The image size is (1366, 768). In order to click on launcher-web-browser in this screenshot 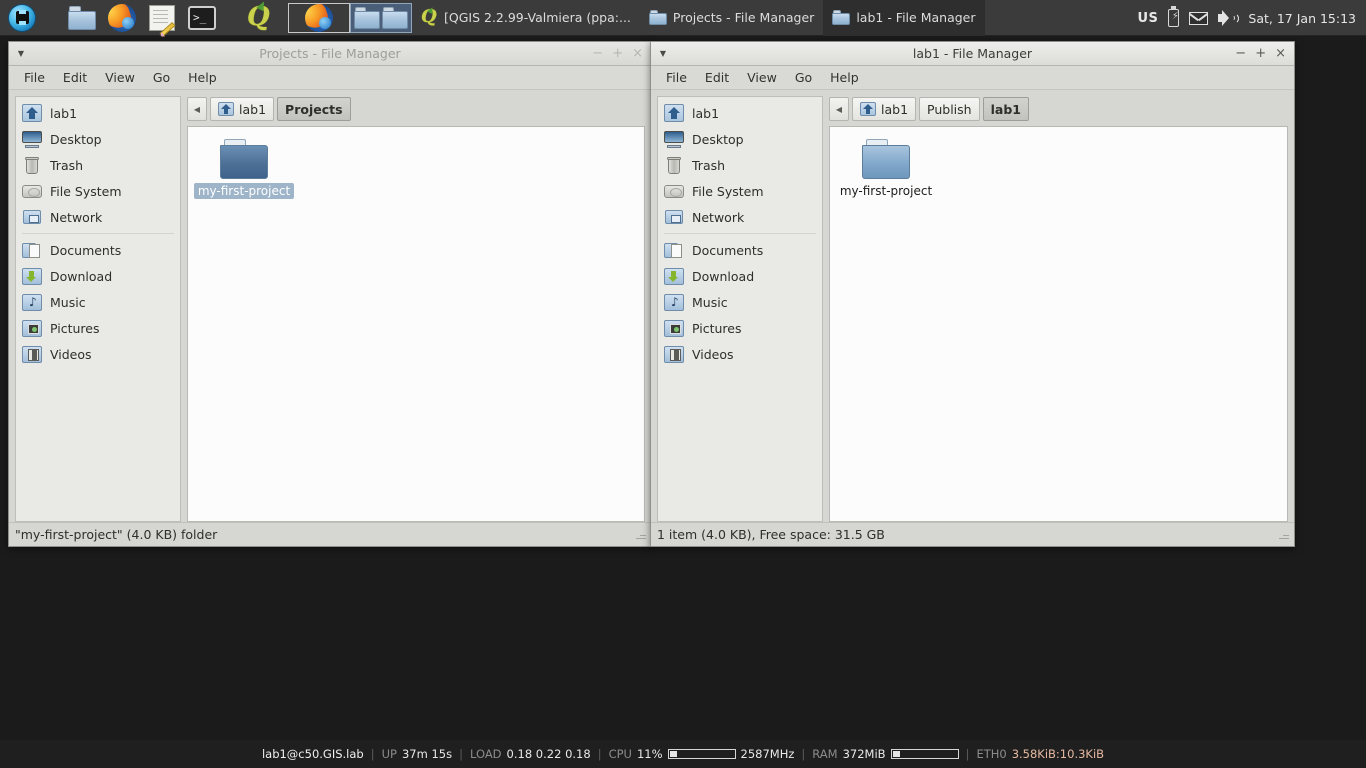, I will do `click(122, 18)`.